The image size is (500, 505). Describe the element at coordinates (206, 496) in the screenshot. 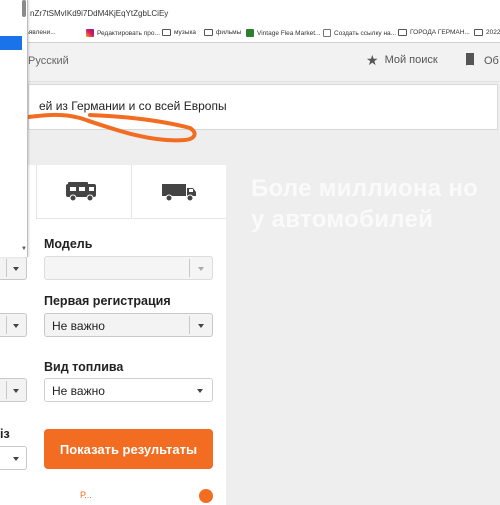

I see `badge-dot` at that location.